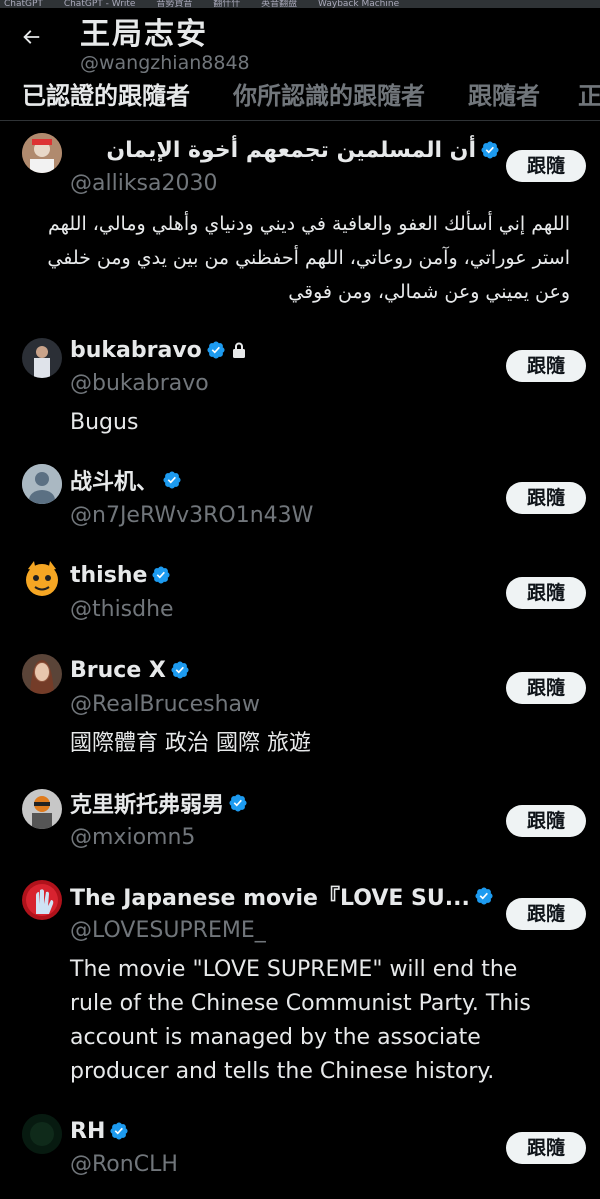 This screenshot has width=600, height=1199. Describe the element at coordinates (136, 350) in the screenshot. I see `display-name: bukabravo` at that location.